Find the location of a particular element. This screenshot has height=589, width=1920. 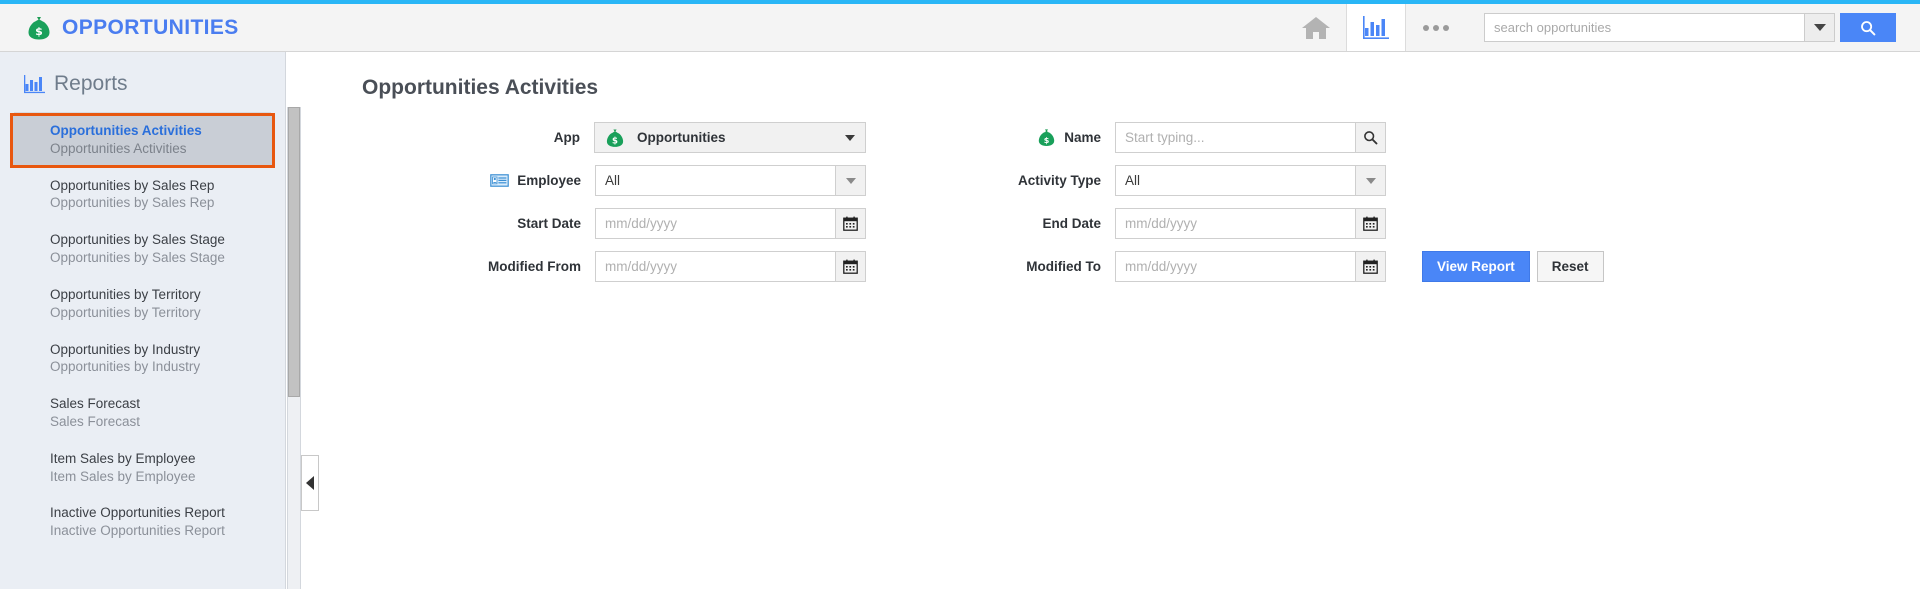

field-start-date-label: Start Date is located at coordinates (549, 223).